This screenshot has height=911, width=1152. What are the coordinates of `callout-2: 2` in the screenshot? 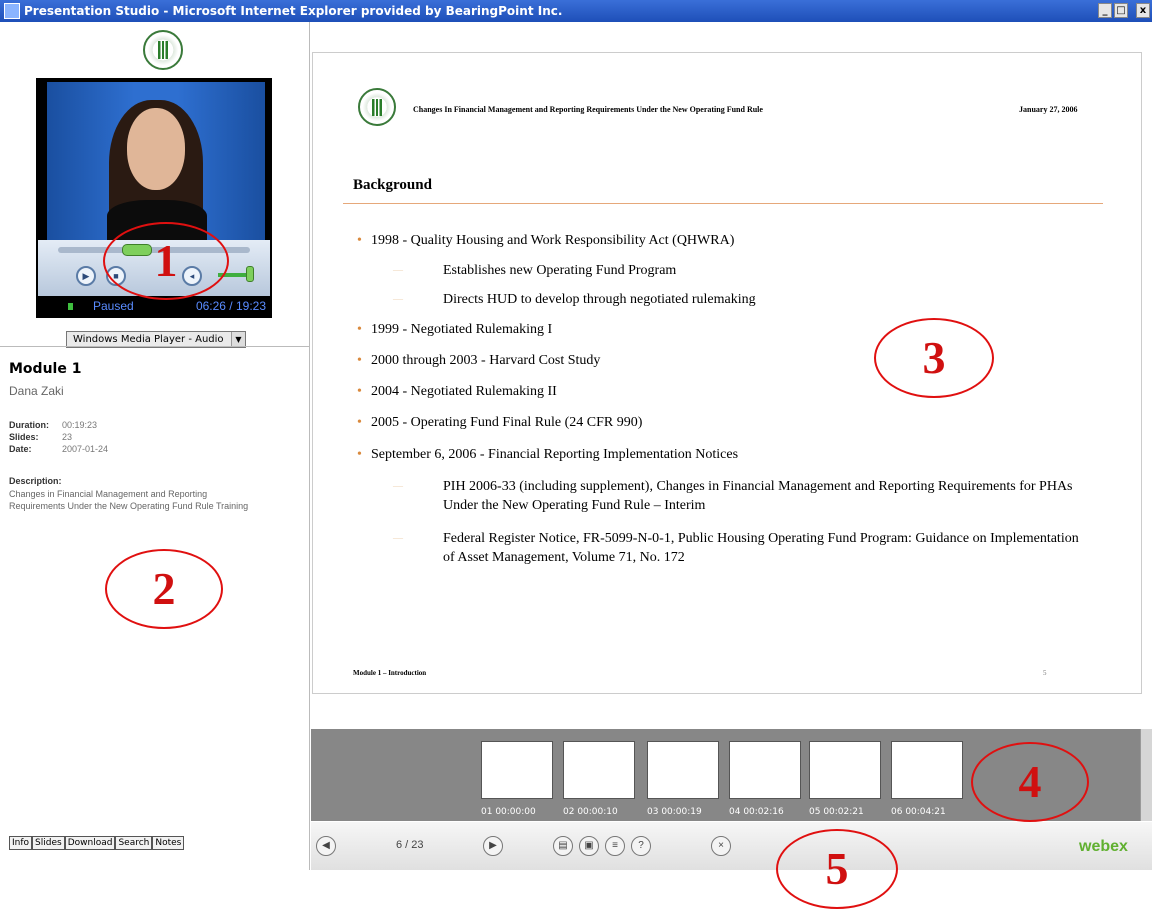 It's located at (164, 589).